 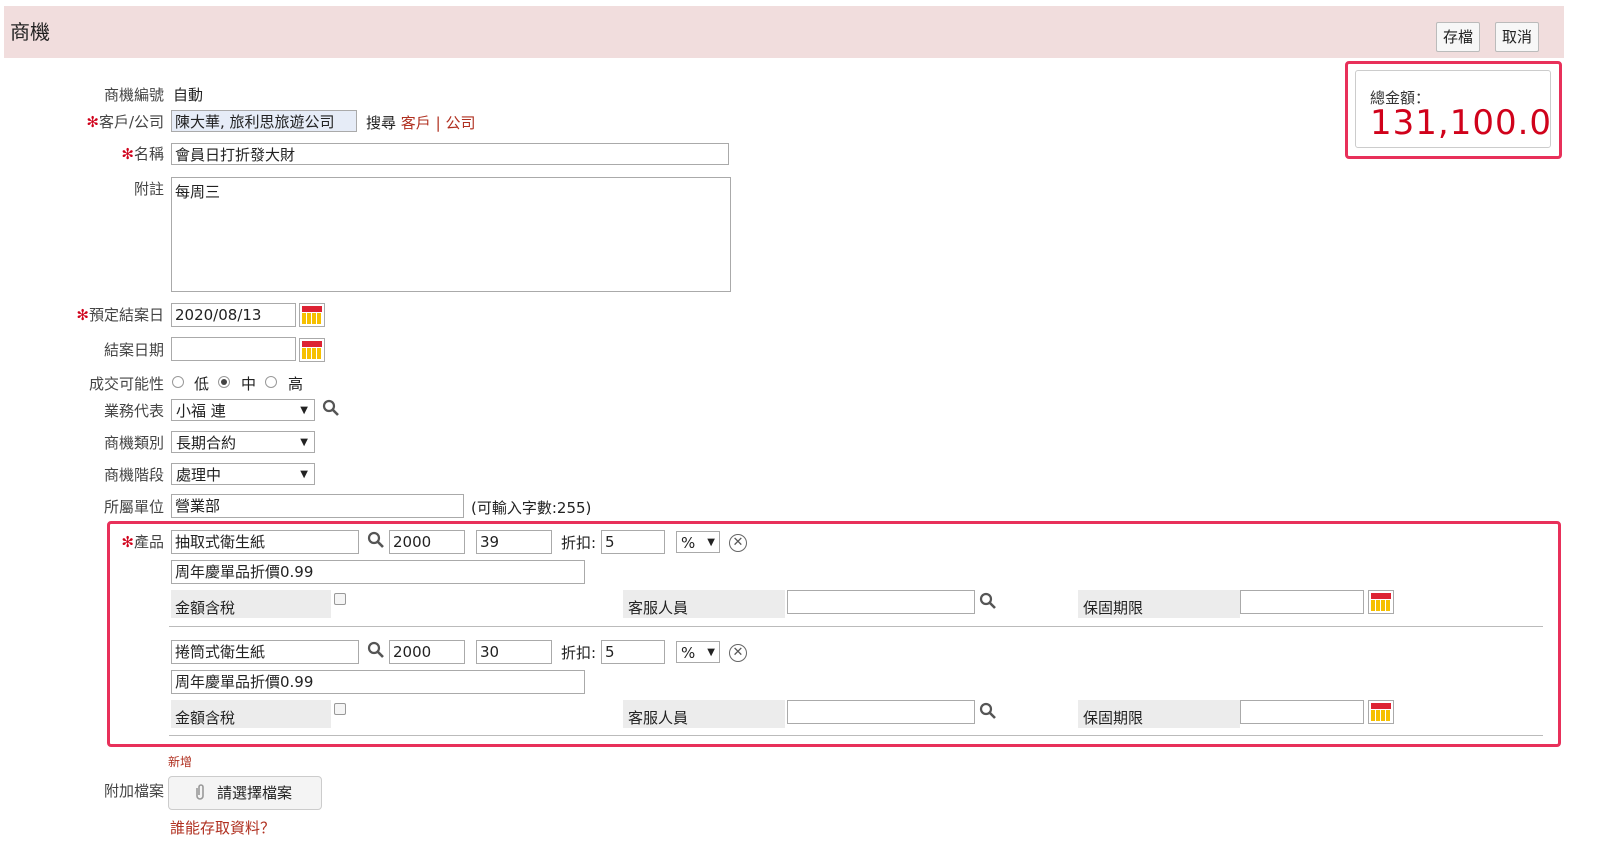 What do you see at coordinates (296, 384) in the screenshot?
I see `probability-option-high: 高` at bounding box center [296, 384].